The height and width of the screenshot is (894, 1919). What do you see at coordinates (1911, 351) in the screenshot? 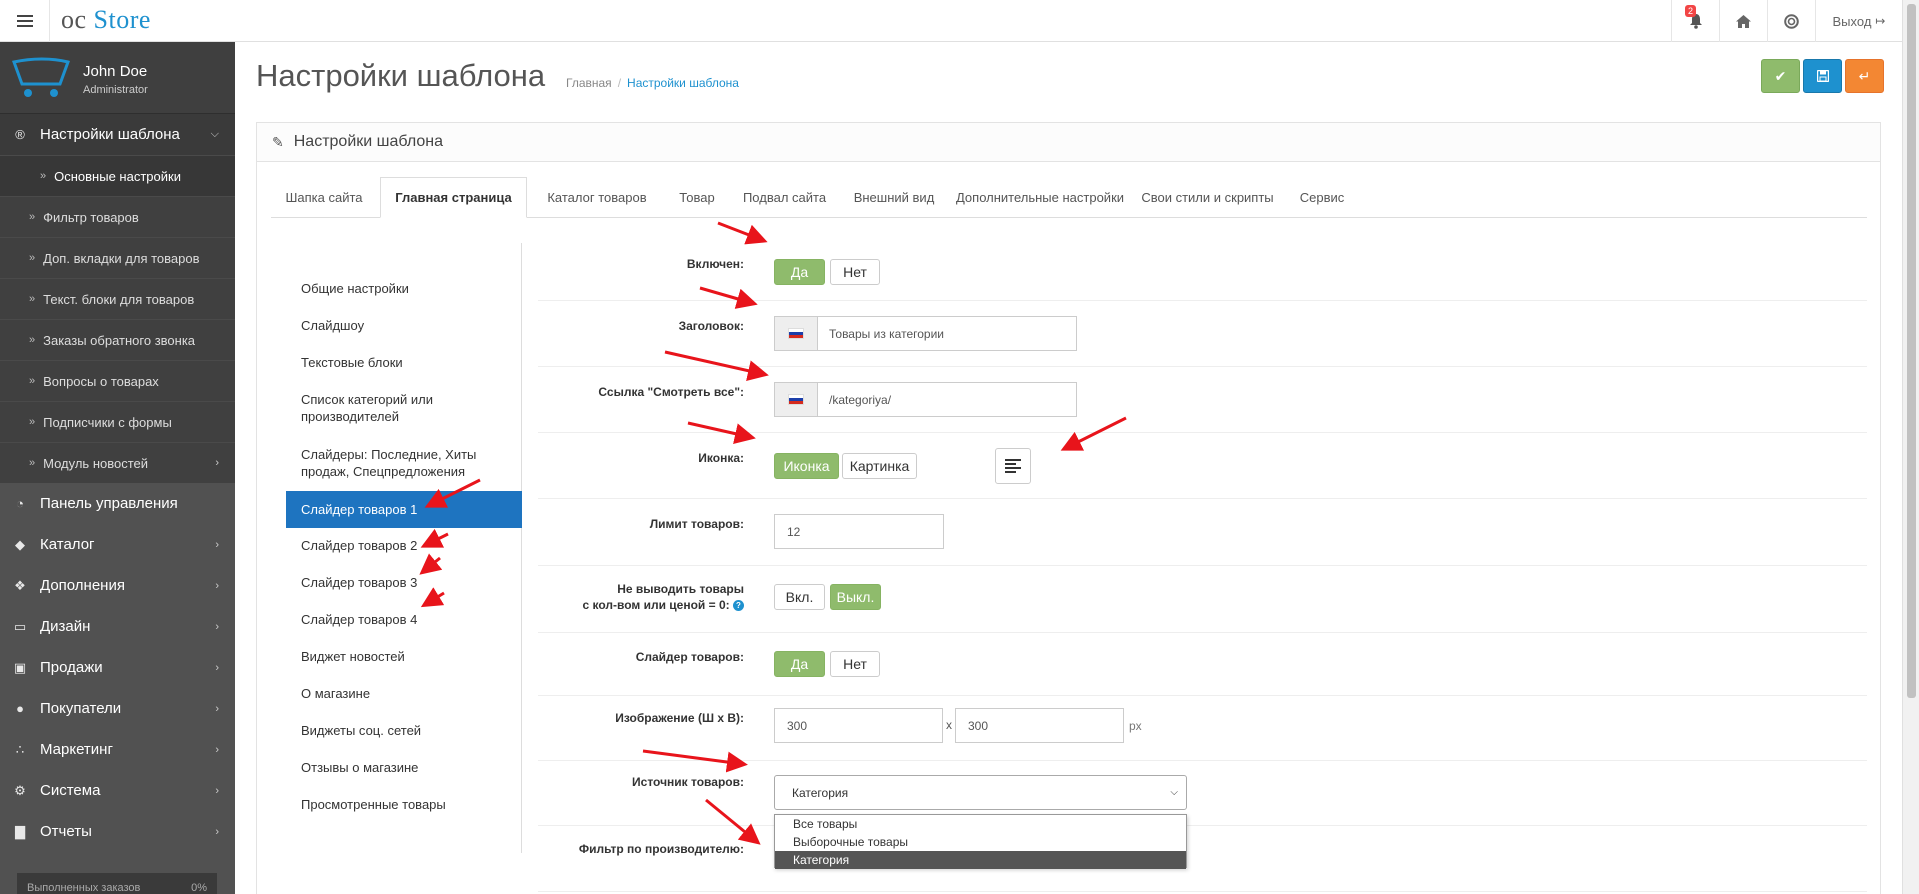
I see `scrollbar-thumb` at bounding box center [1911, 351].